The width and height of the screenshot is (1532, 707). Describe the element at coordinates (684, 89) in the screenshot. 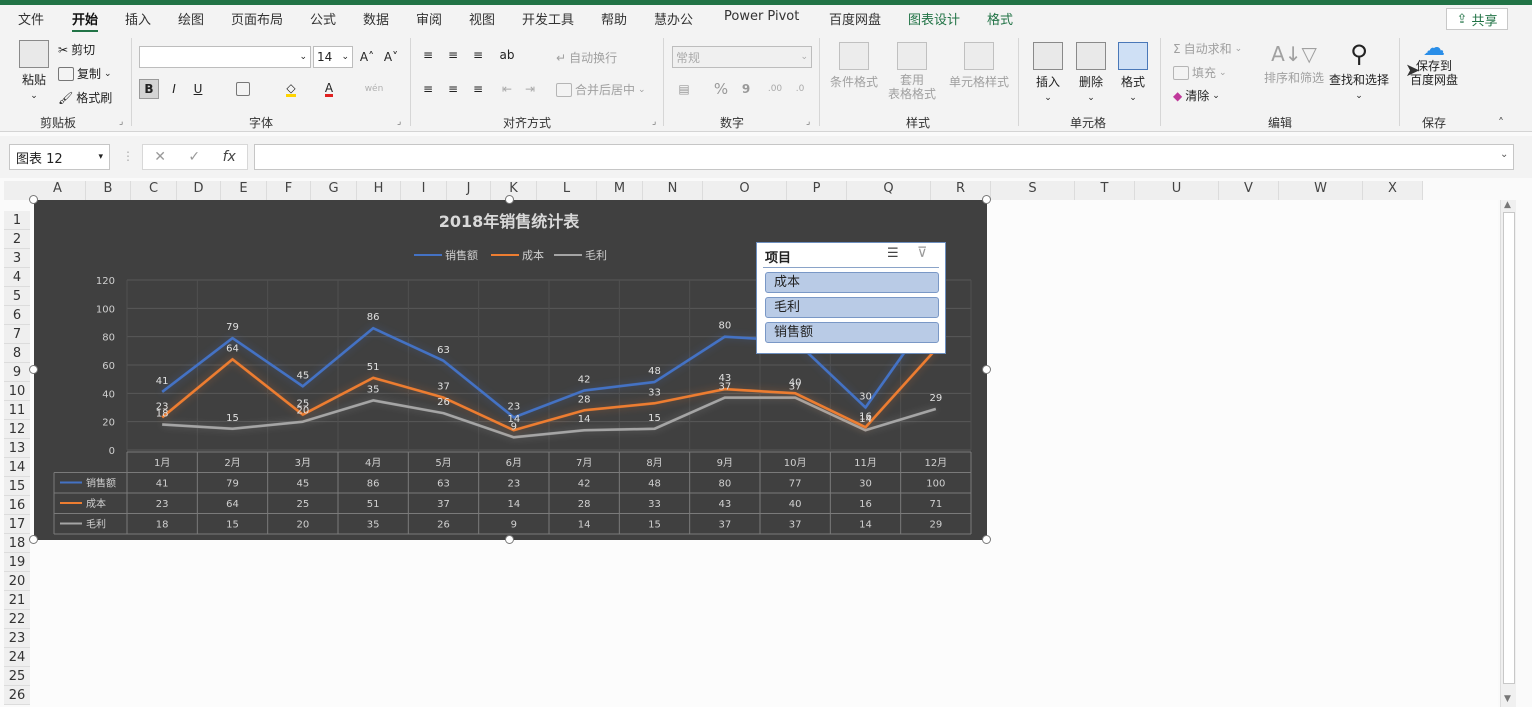

I see `accounting-icon: ▤` at that location.